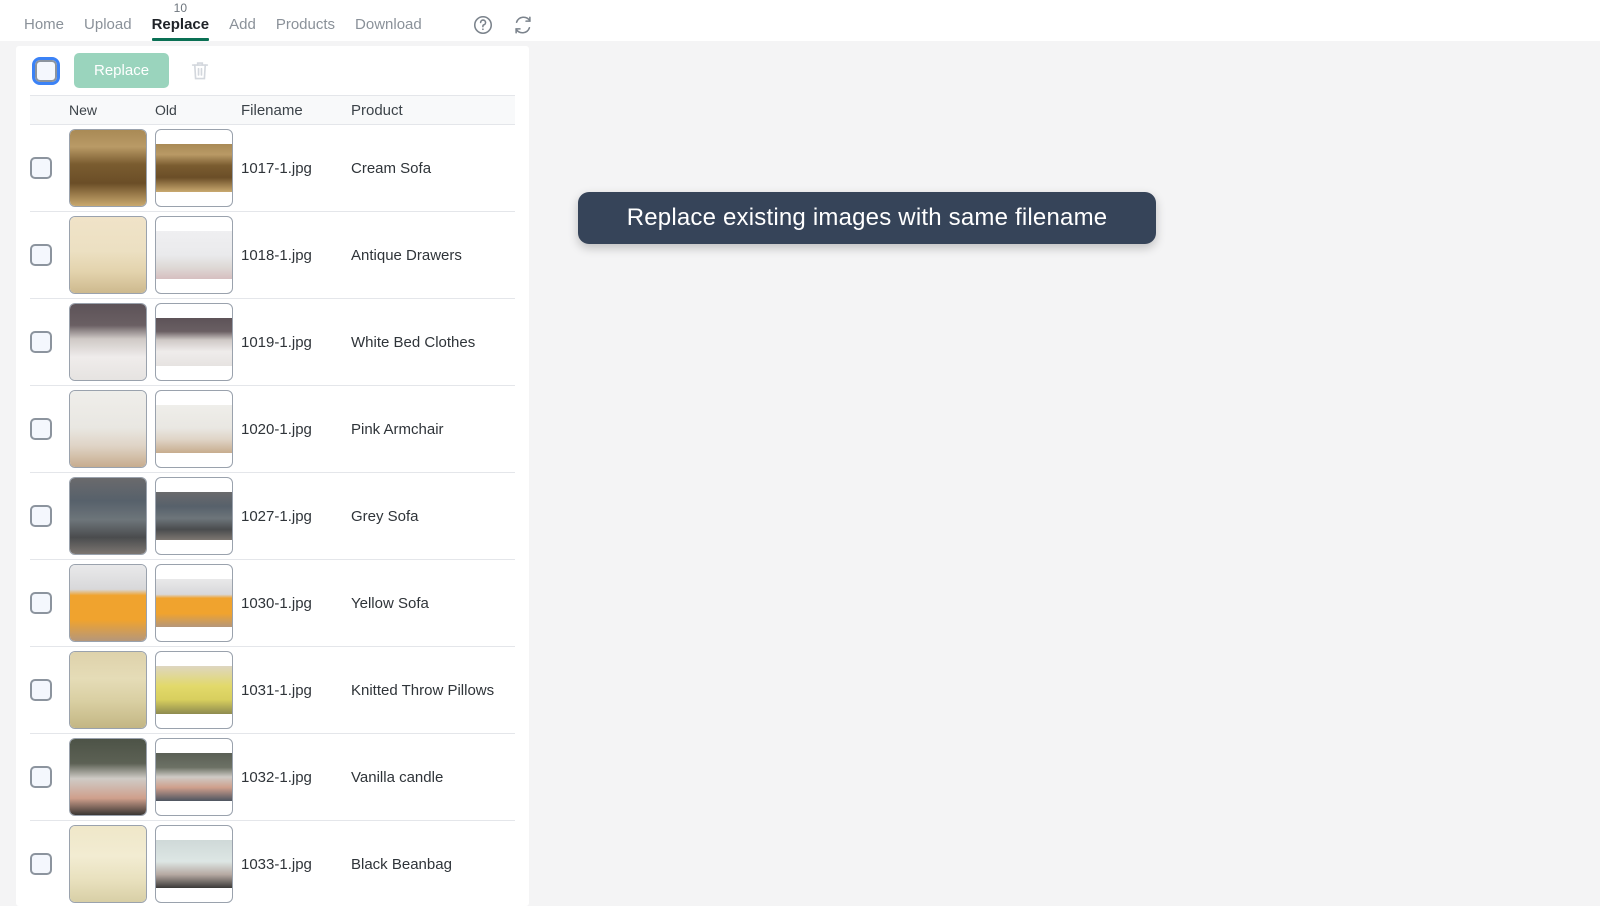  What do you see at coordinates (406, 255) in the screenshot?
I see `cell-product: Antique Drawers` at bounding box center [406, 255].